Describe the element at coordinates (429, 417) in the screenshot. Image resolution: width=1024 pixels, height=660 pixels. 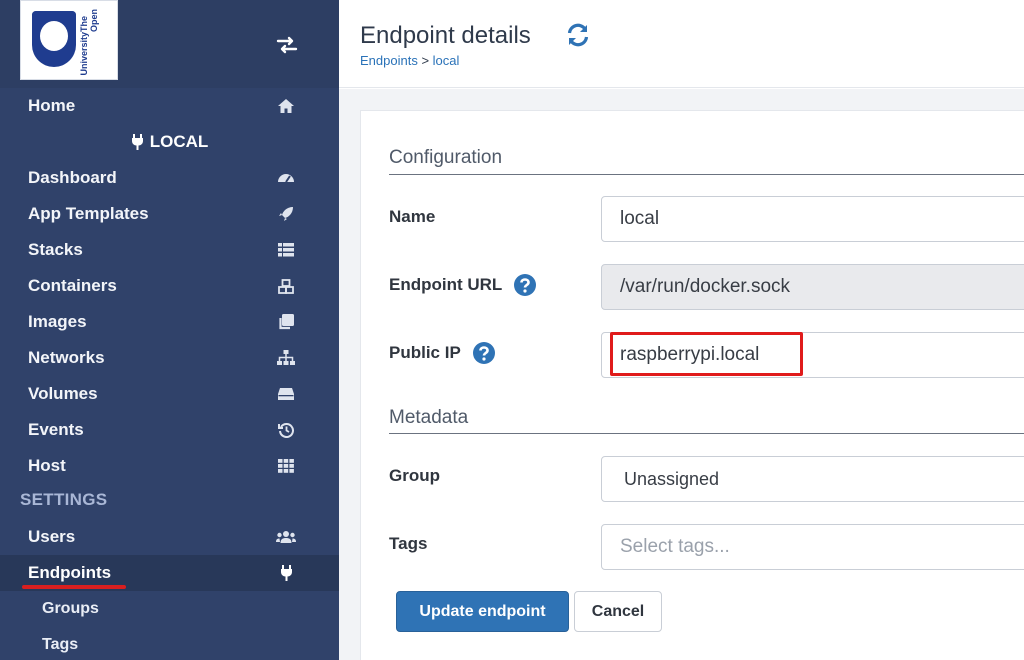
I see `metadata-heading: Metadata` at that location.